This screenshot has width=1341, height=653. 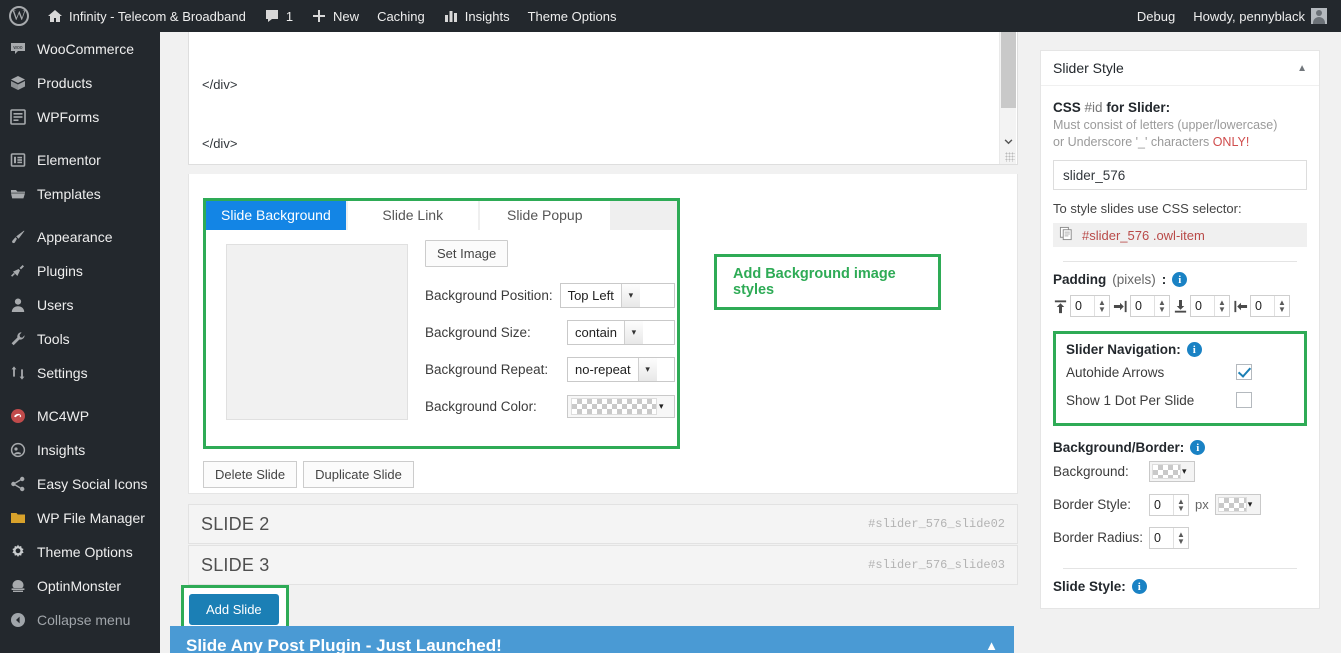 What do you see at coordinates (80, 373) in the screenshot?
I see `sidebar-item-settings: Settings` at bounding box center [80, 373].